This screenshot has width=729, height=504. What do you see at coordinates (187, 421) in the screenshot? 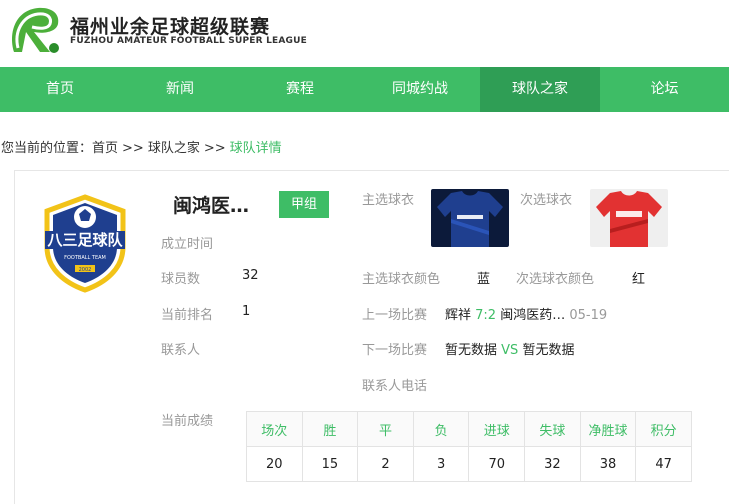
I see `record-label: 当前成绩` at bounding box center [187, 421].